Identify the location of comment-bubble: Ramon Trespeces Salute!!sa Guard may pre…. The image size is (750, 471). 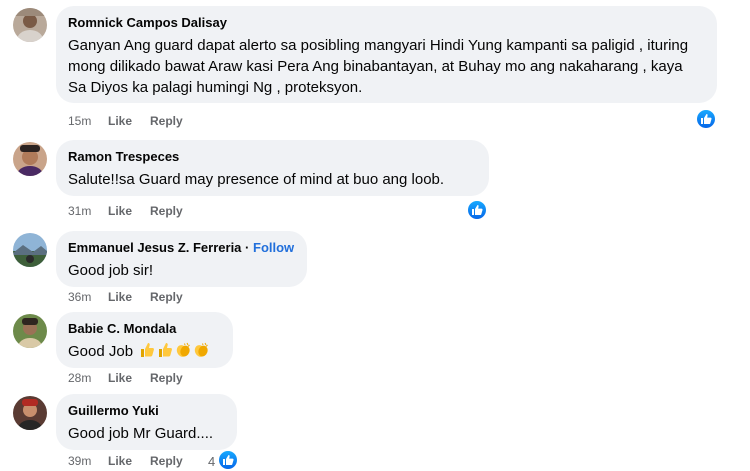
(272, 168).